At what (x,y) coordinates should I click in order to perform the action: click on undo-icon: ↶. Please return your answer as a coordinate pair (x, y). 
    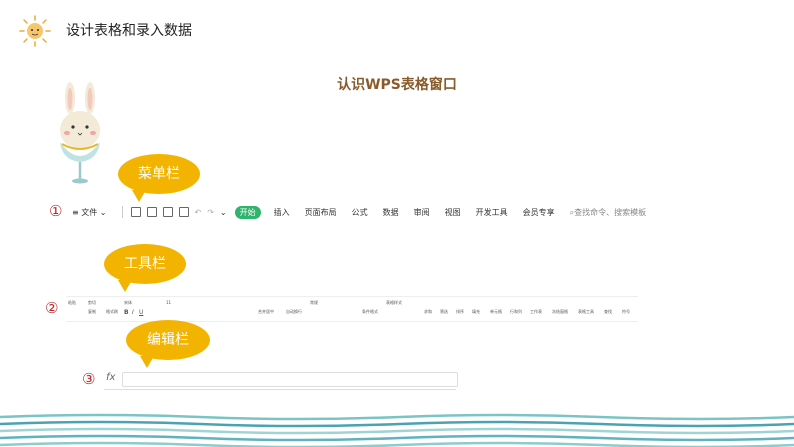
    Looking at the image, I should click on (198, 212).